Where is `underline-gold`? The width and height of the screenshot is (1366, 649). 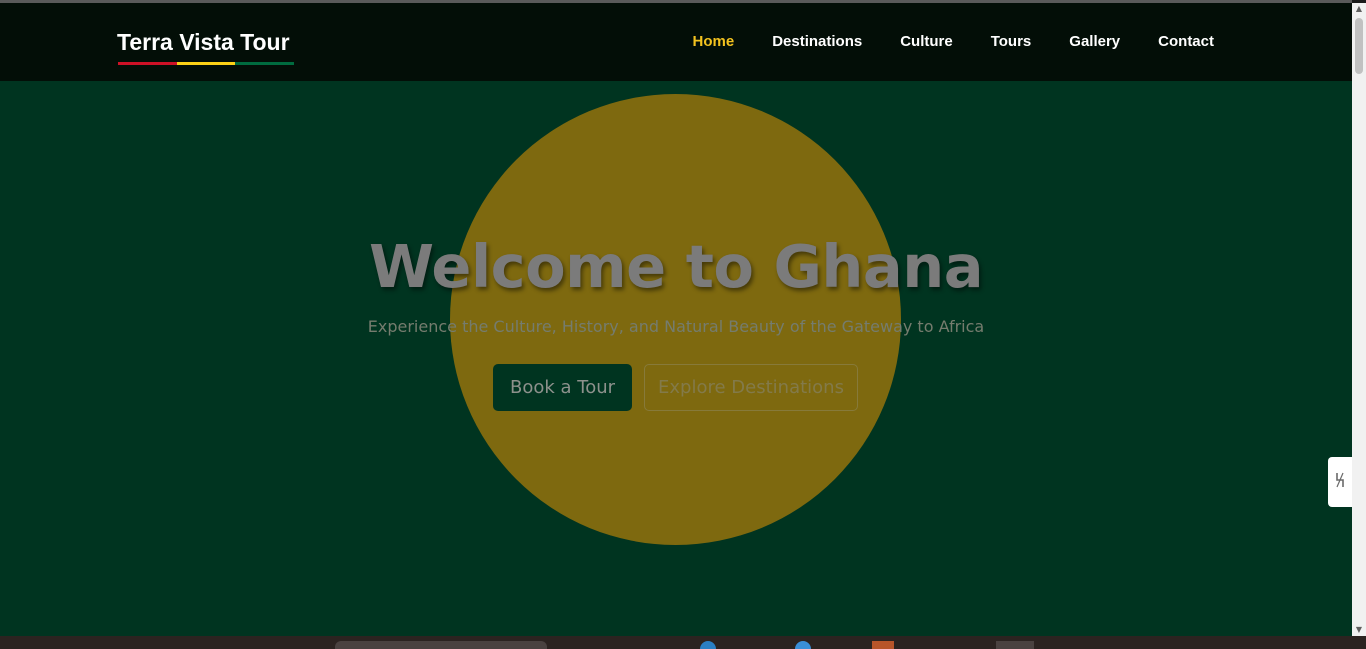 underline-gold is located at coordinates (206, 63).